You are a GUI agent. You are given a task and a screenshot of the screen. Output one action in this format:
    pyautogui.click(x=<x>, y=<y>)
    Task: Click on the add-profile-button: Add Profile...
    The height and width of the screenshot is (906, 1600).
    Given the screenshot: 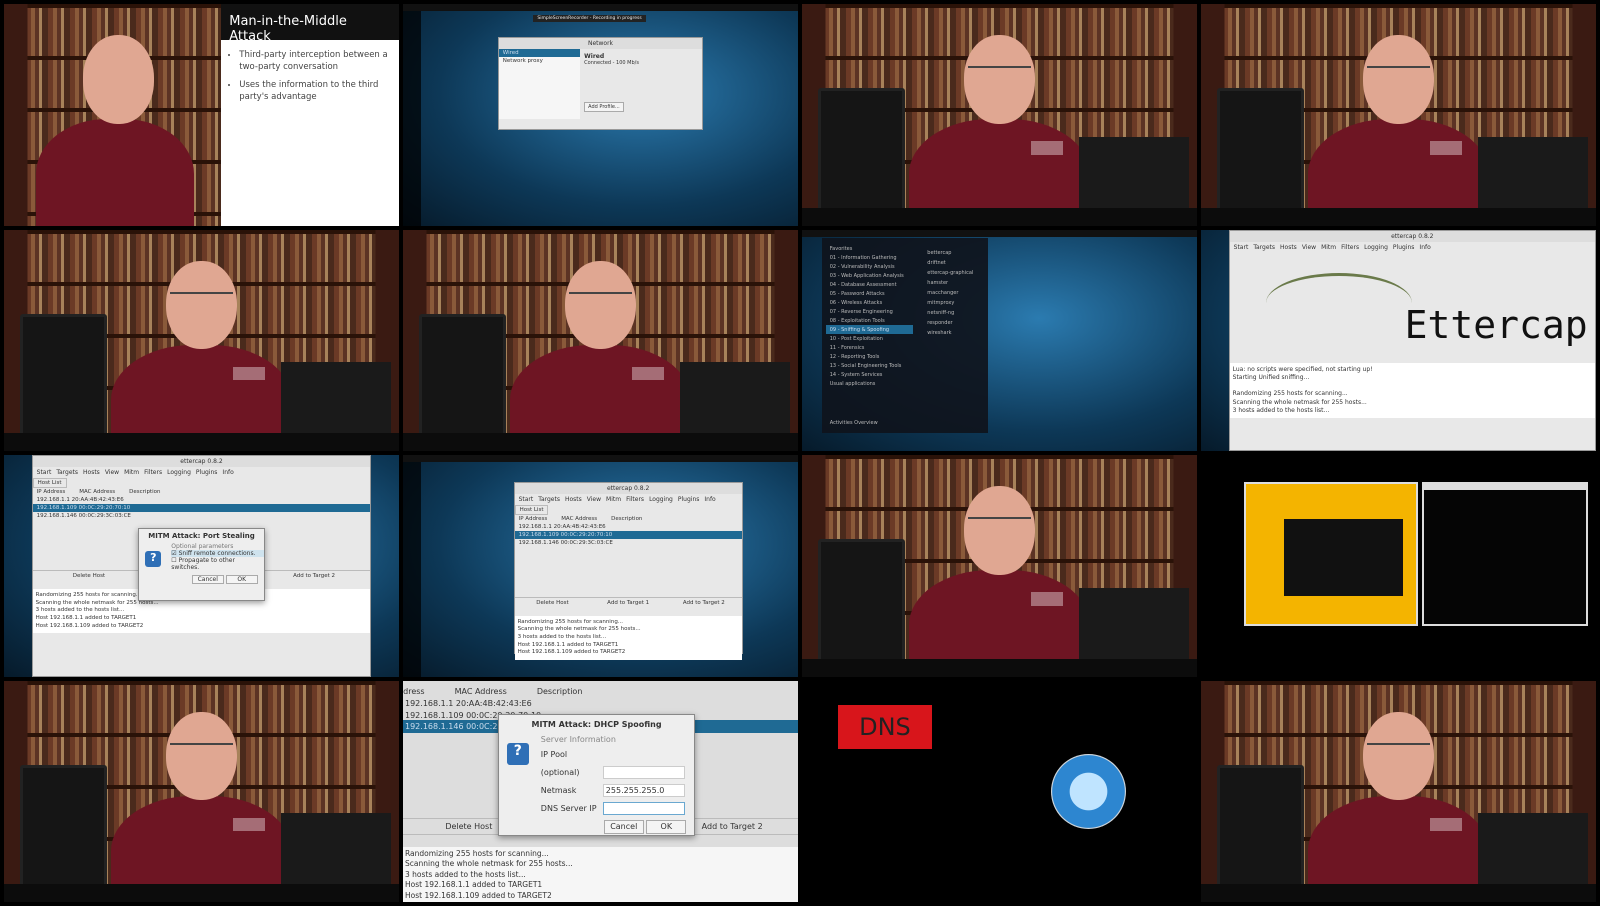 What is the action you would take?
    pyautogui.click(x=604, y=107)
    